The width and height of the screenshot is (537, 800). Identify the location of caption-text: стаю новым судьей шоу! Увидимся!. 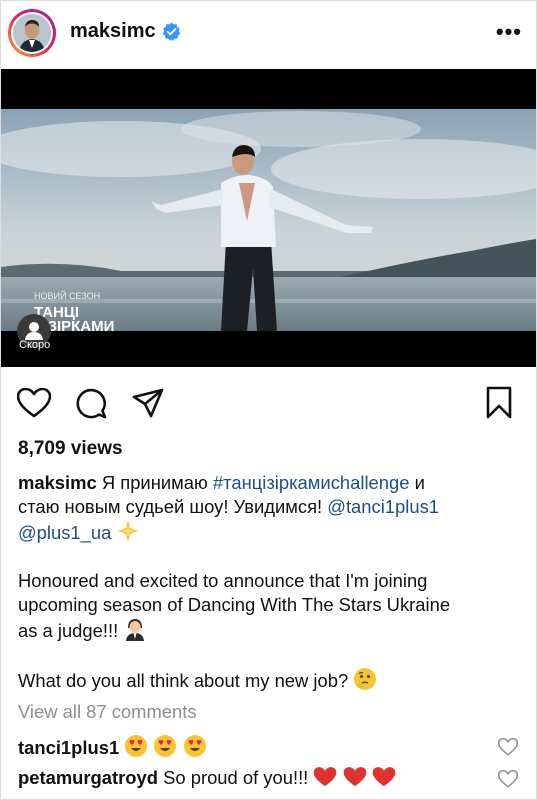
(173, 506).